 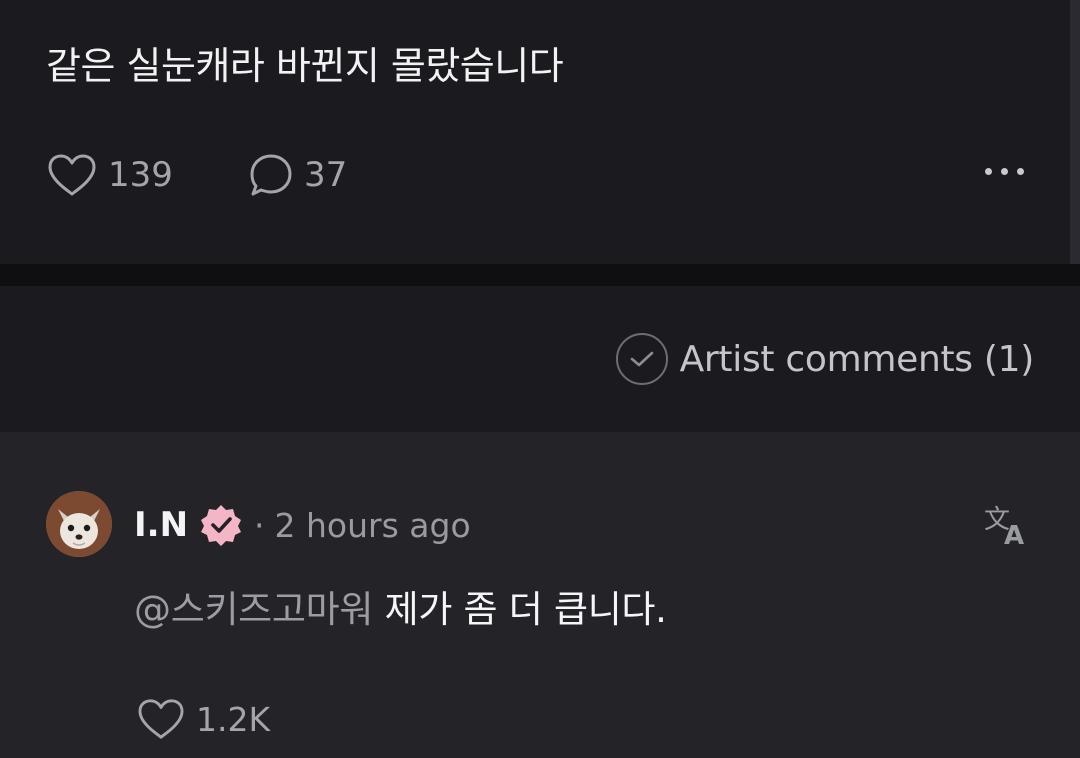 What do you see at coordinates (161, 525) in the screenshot?
I see `username: I.N` at bounding box center [161, 525].